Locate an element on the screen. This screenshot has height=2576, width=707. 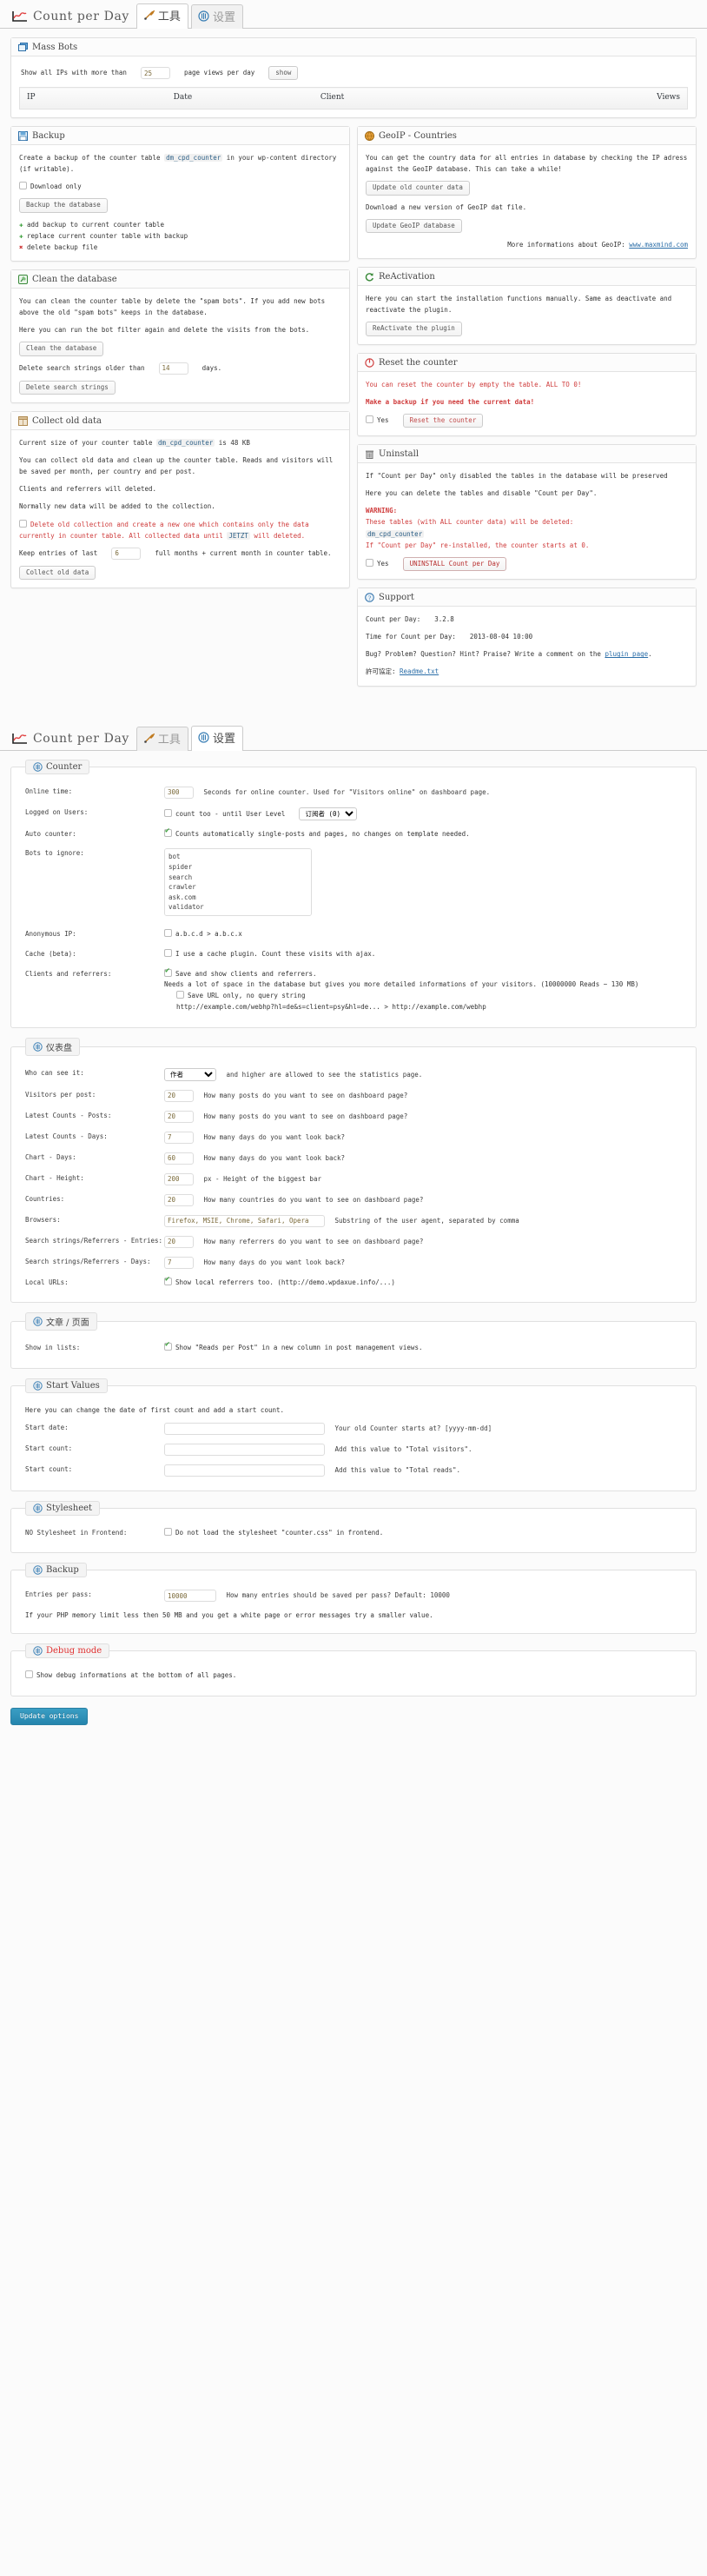
support-icon: ? is located at coordinates (370, 597).